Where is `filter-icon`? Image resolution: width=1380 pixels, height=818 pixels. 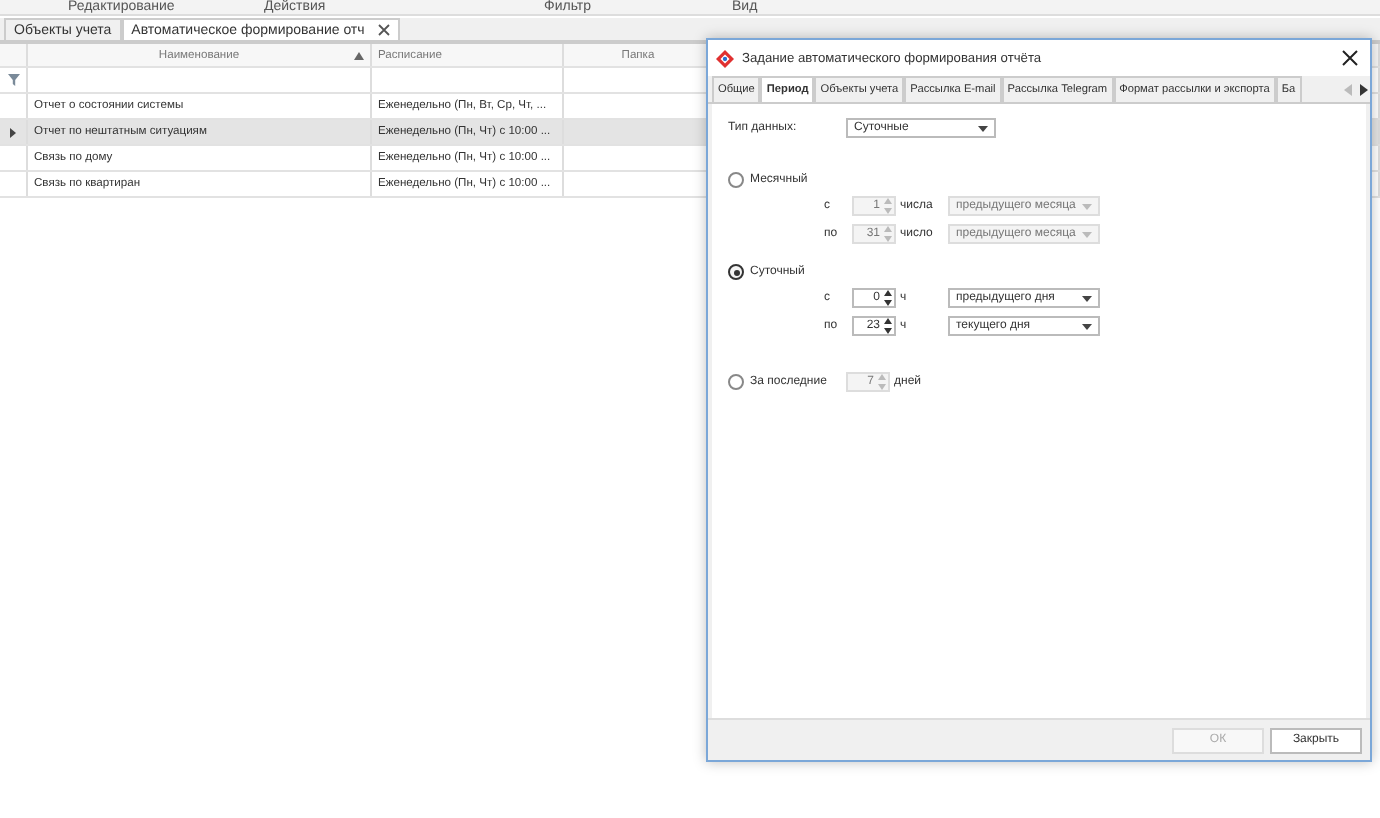 filter-icon is located at coordinates (13, 80).